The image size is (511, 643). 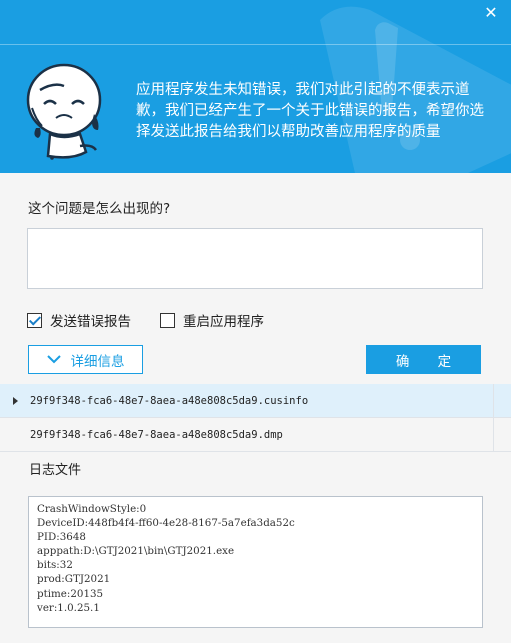 I want to click on log-line: ver:1.0.25.1, so click(x=68, y=607).